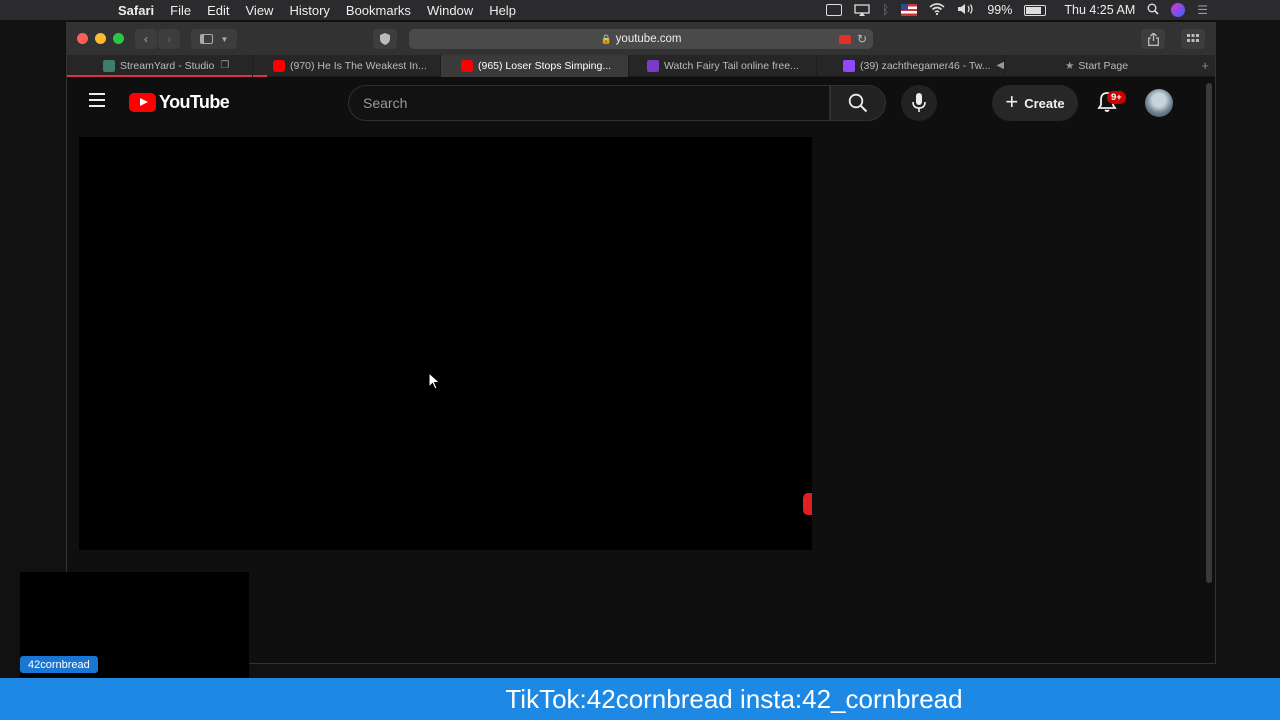 Image resolution: width=1280 pixels, height=720 pixels. What do you see at coordinates (1016, 10) in the screenshot?
I see `menu-bar-status: ᛒ 99% Thu 4:25 AM ☰` at bounding box center [1016, 10].